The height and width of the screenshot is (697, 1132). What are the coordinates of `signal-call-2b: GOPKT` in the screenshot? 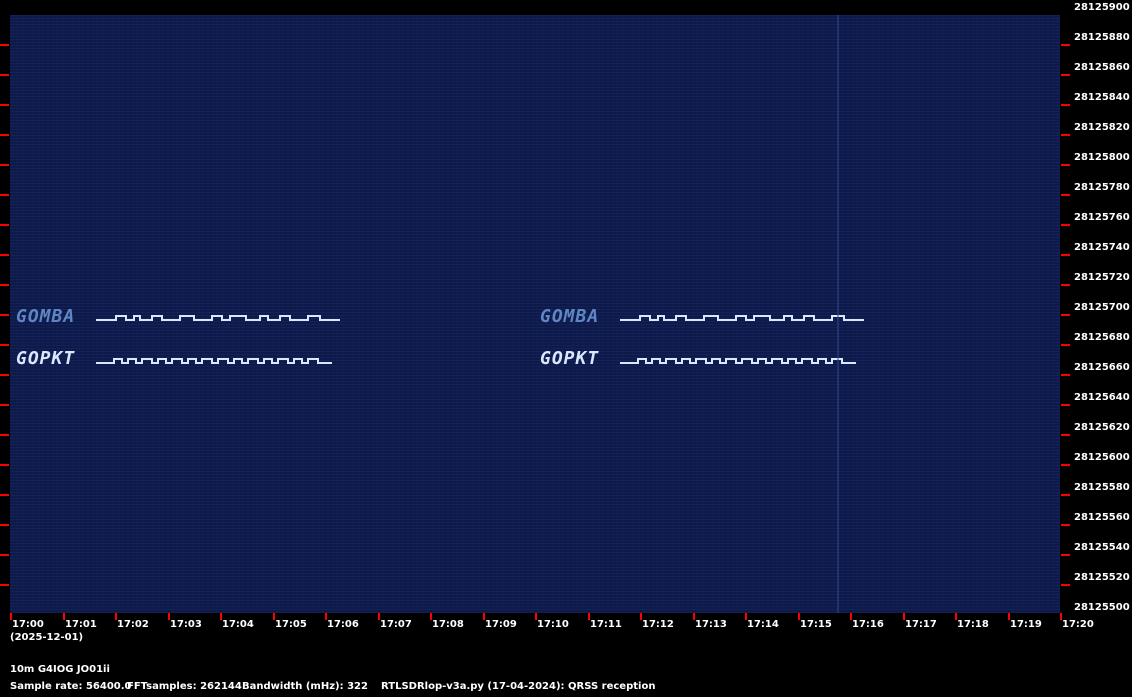 It's located at (570, 358).